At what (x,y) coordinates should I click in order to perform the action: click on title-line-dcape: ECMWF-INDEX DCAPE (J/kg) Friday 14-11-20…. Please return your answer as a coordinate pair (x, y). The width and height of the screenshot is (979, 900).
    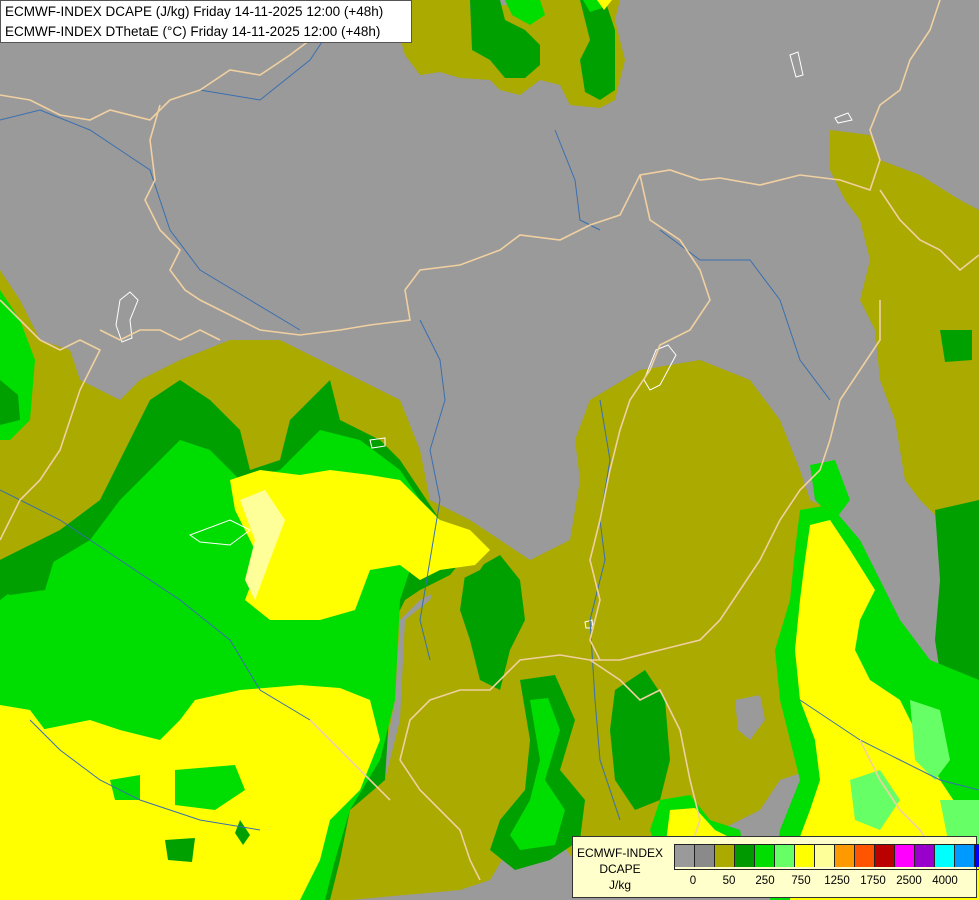
    Looking at the image, I should click on (194, 11).